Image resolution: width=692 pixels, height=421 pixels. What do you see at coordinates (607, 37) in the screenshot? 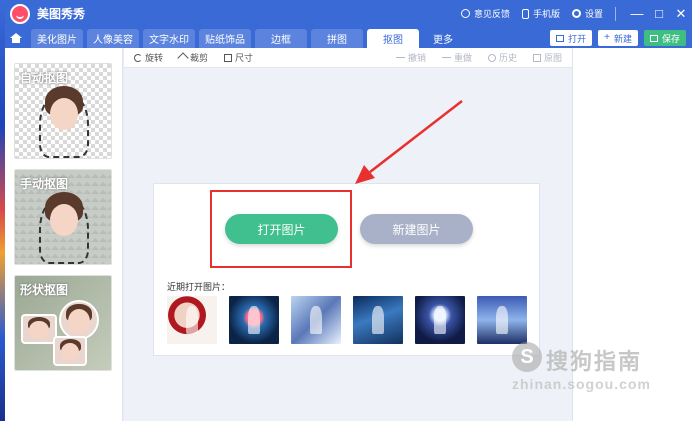
I see `plus-icon: +` at bounding box center [607, 37].